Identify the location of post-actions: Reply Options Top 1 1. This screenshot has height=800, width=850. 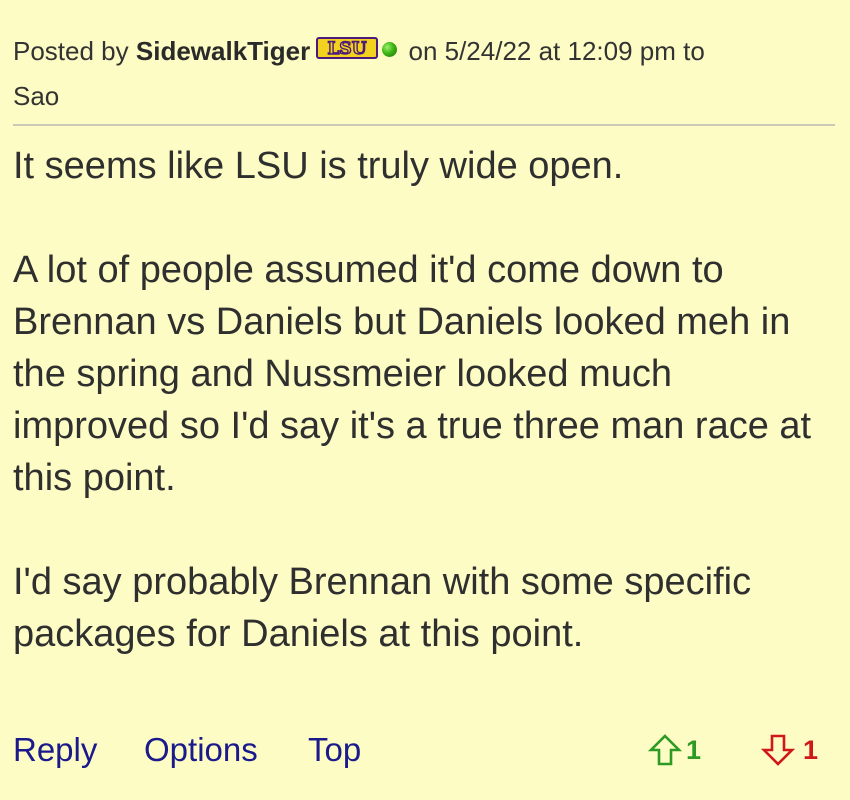
(423, 753).